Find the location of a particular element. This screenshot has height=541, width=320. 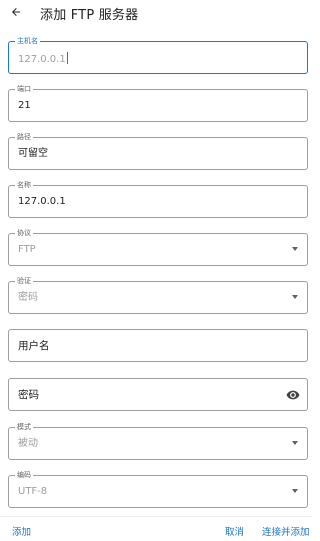

add-button: 添加 is located at coordinates (21, 533).